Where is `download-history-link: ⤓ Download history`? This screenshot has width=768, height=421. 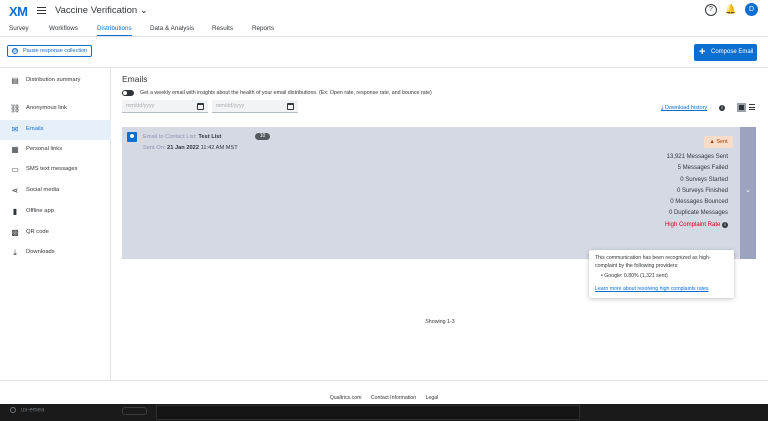 download-history-link: ⤓ Download history is located at coordinates (684, 108).